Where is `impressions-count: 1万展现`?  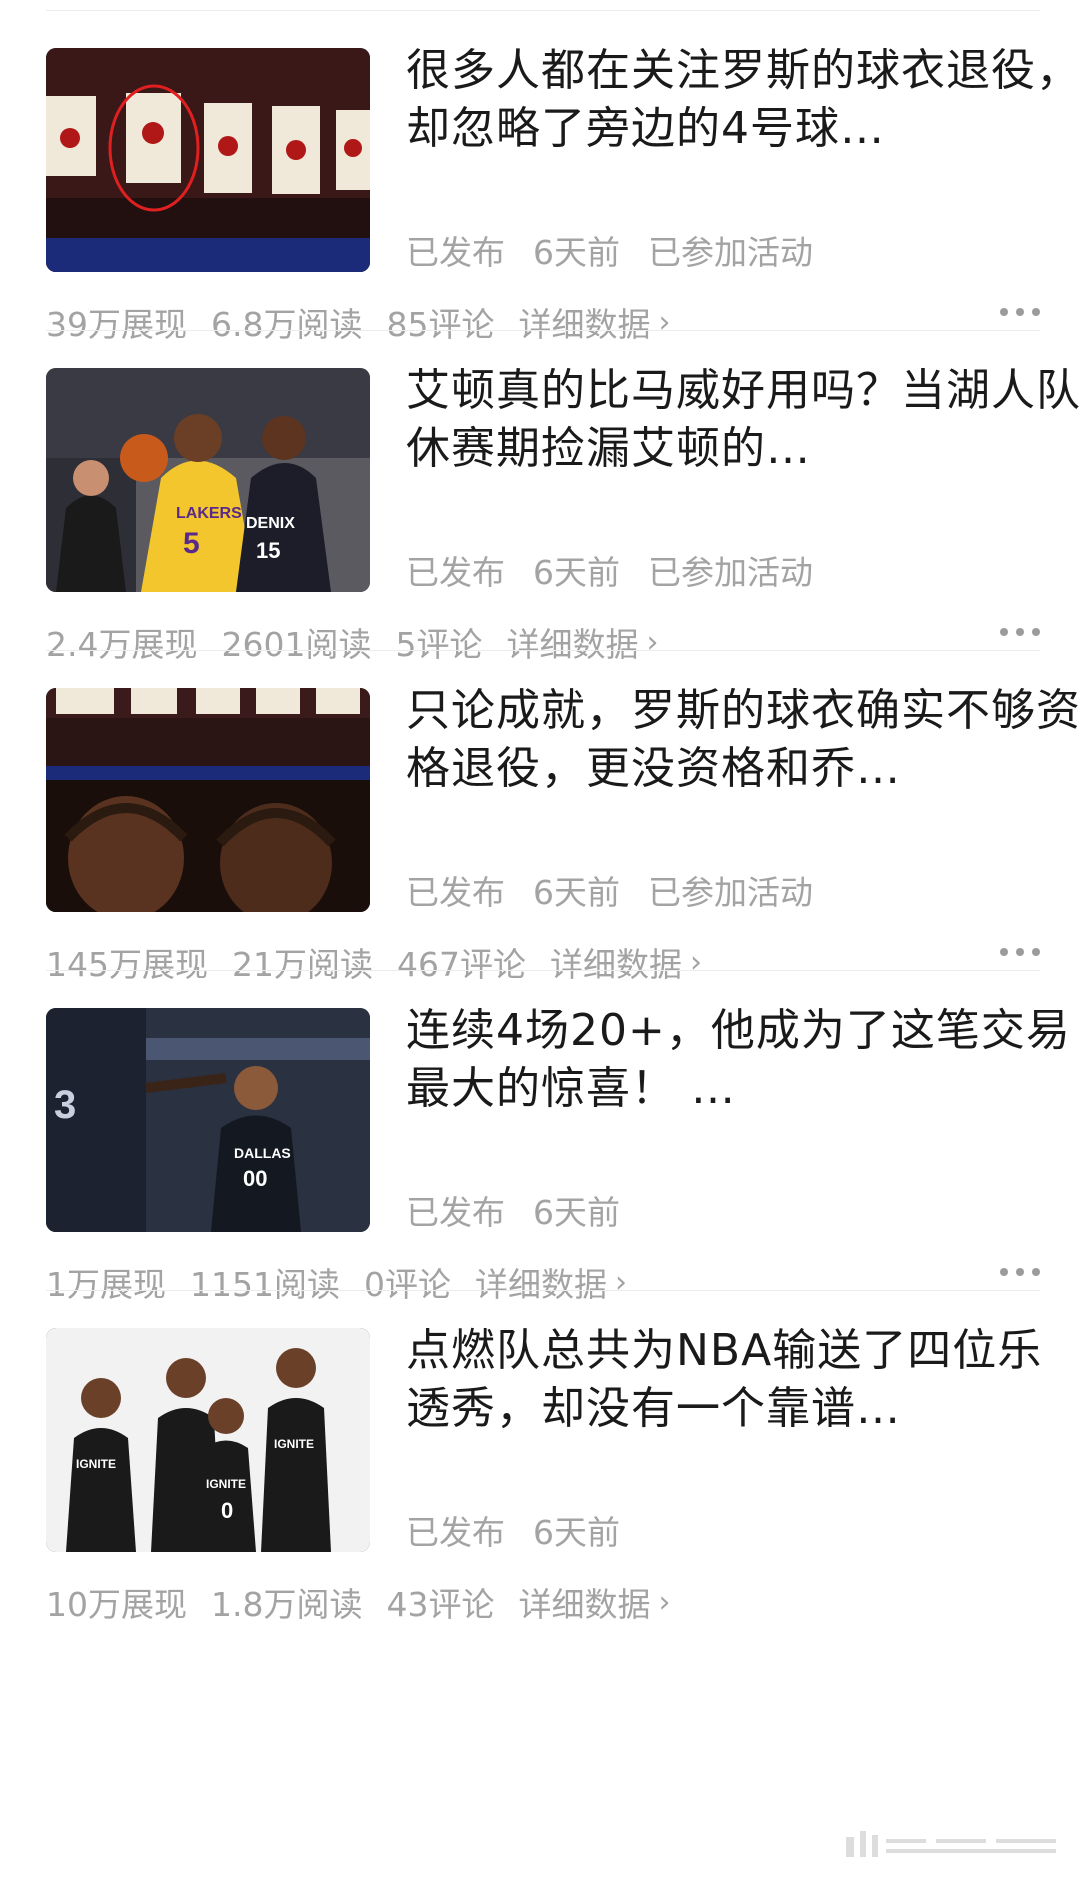 impressions-count: 1万展现 is located at coordinates (106, 1284).